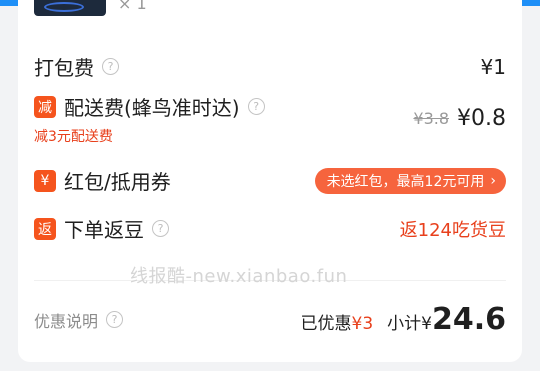  I want to click on watermark: 线报酷-new.xianbao.fun, so click(239, 276).